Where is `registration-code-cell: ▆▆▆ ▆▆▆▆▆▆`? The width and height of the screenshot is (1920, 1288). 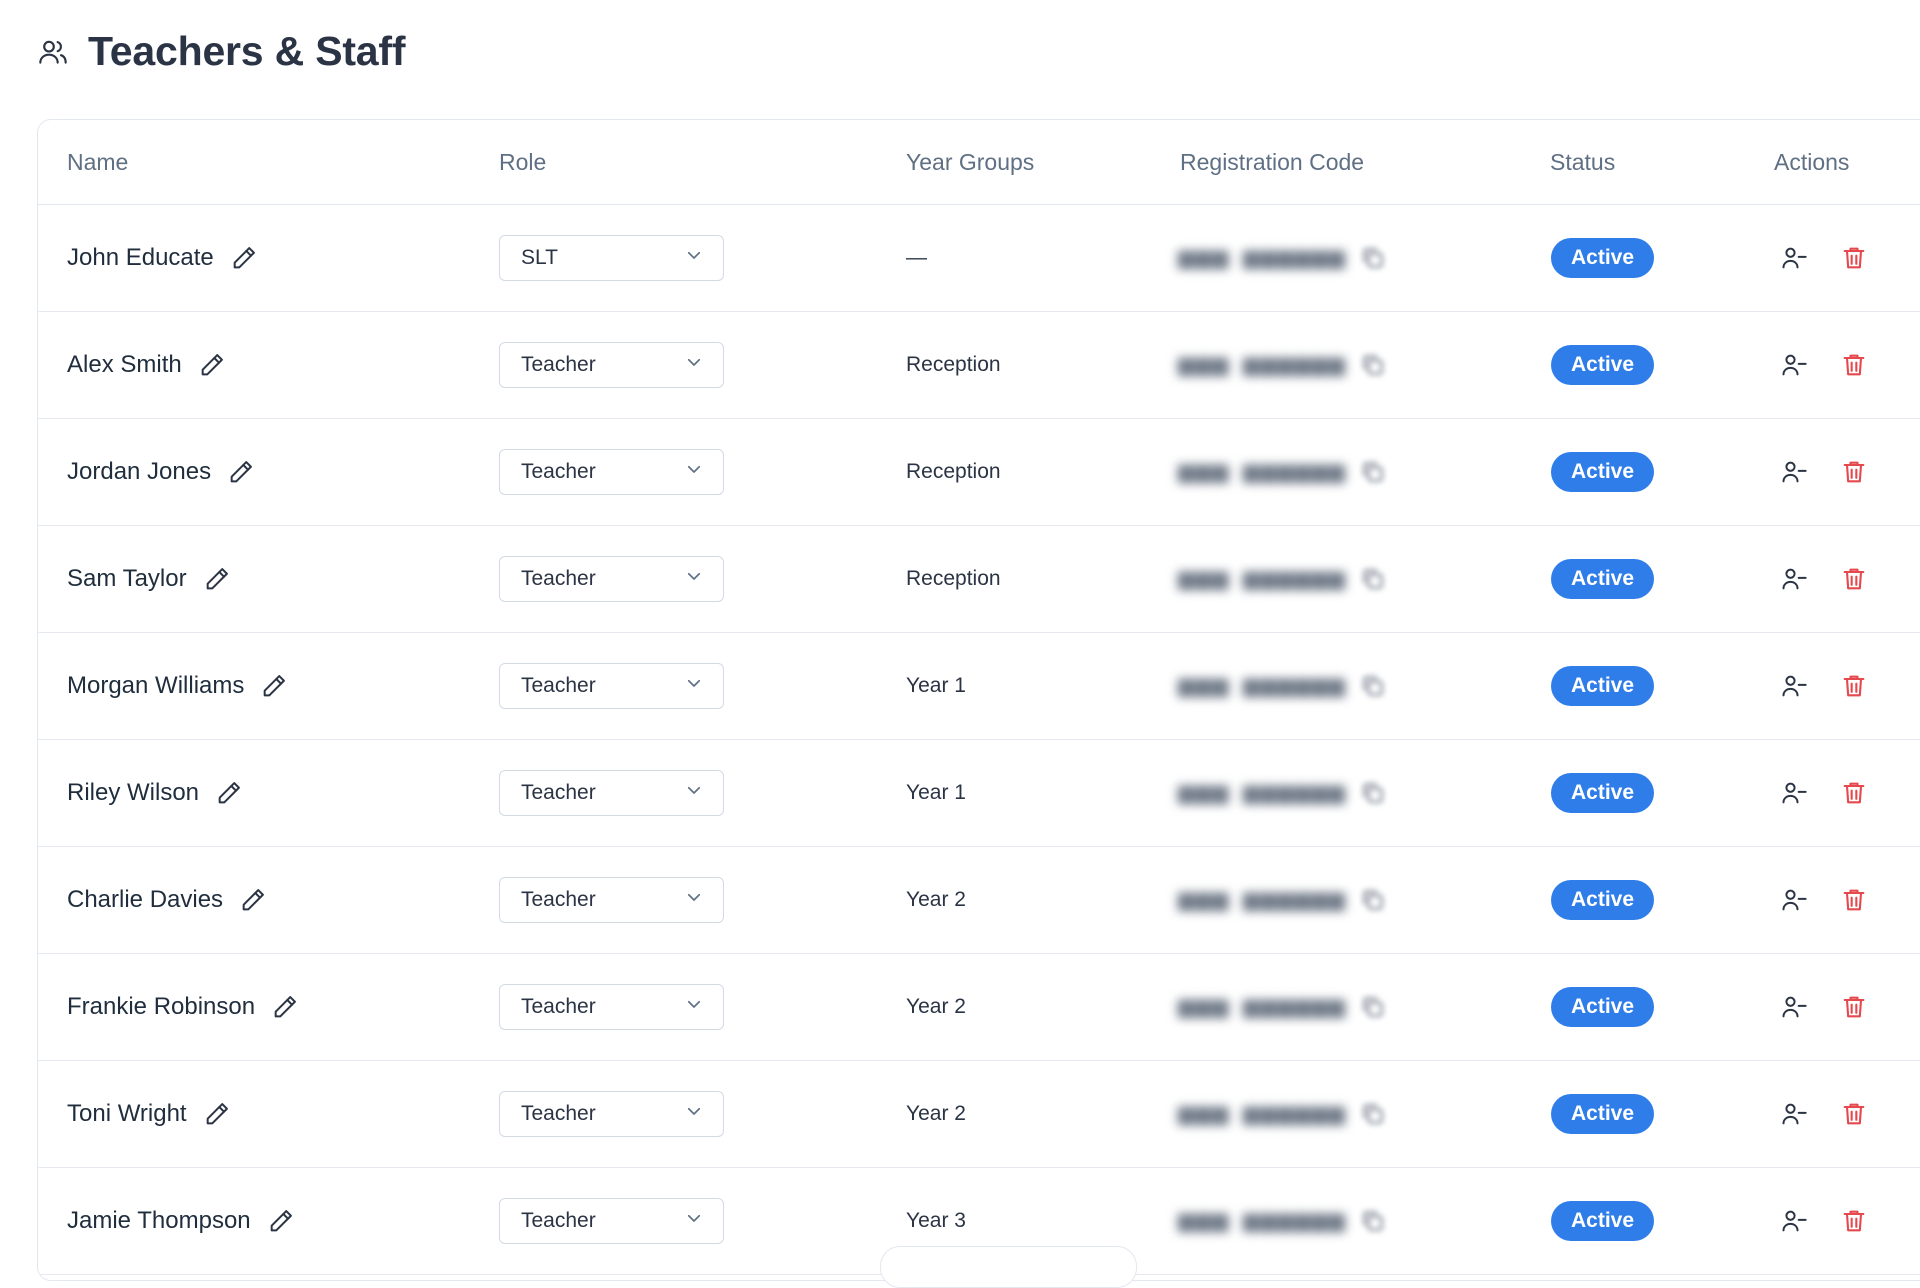
registration-code-cell: ▆▆▆ ▆▆▆▆▆▆ is located at coordinates (1283, 258).